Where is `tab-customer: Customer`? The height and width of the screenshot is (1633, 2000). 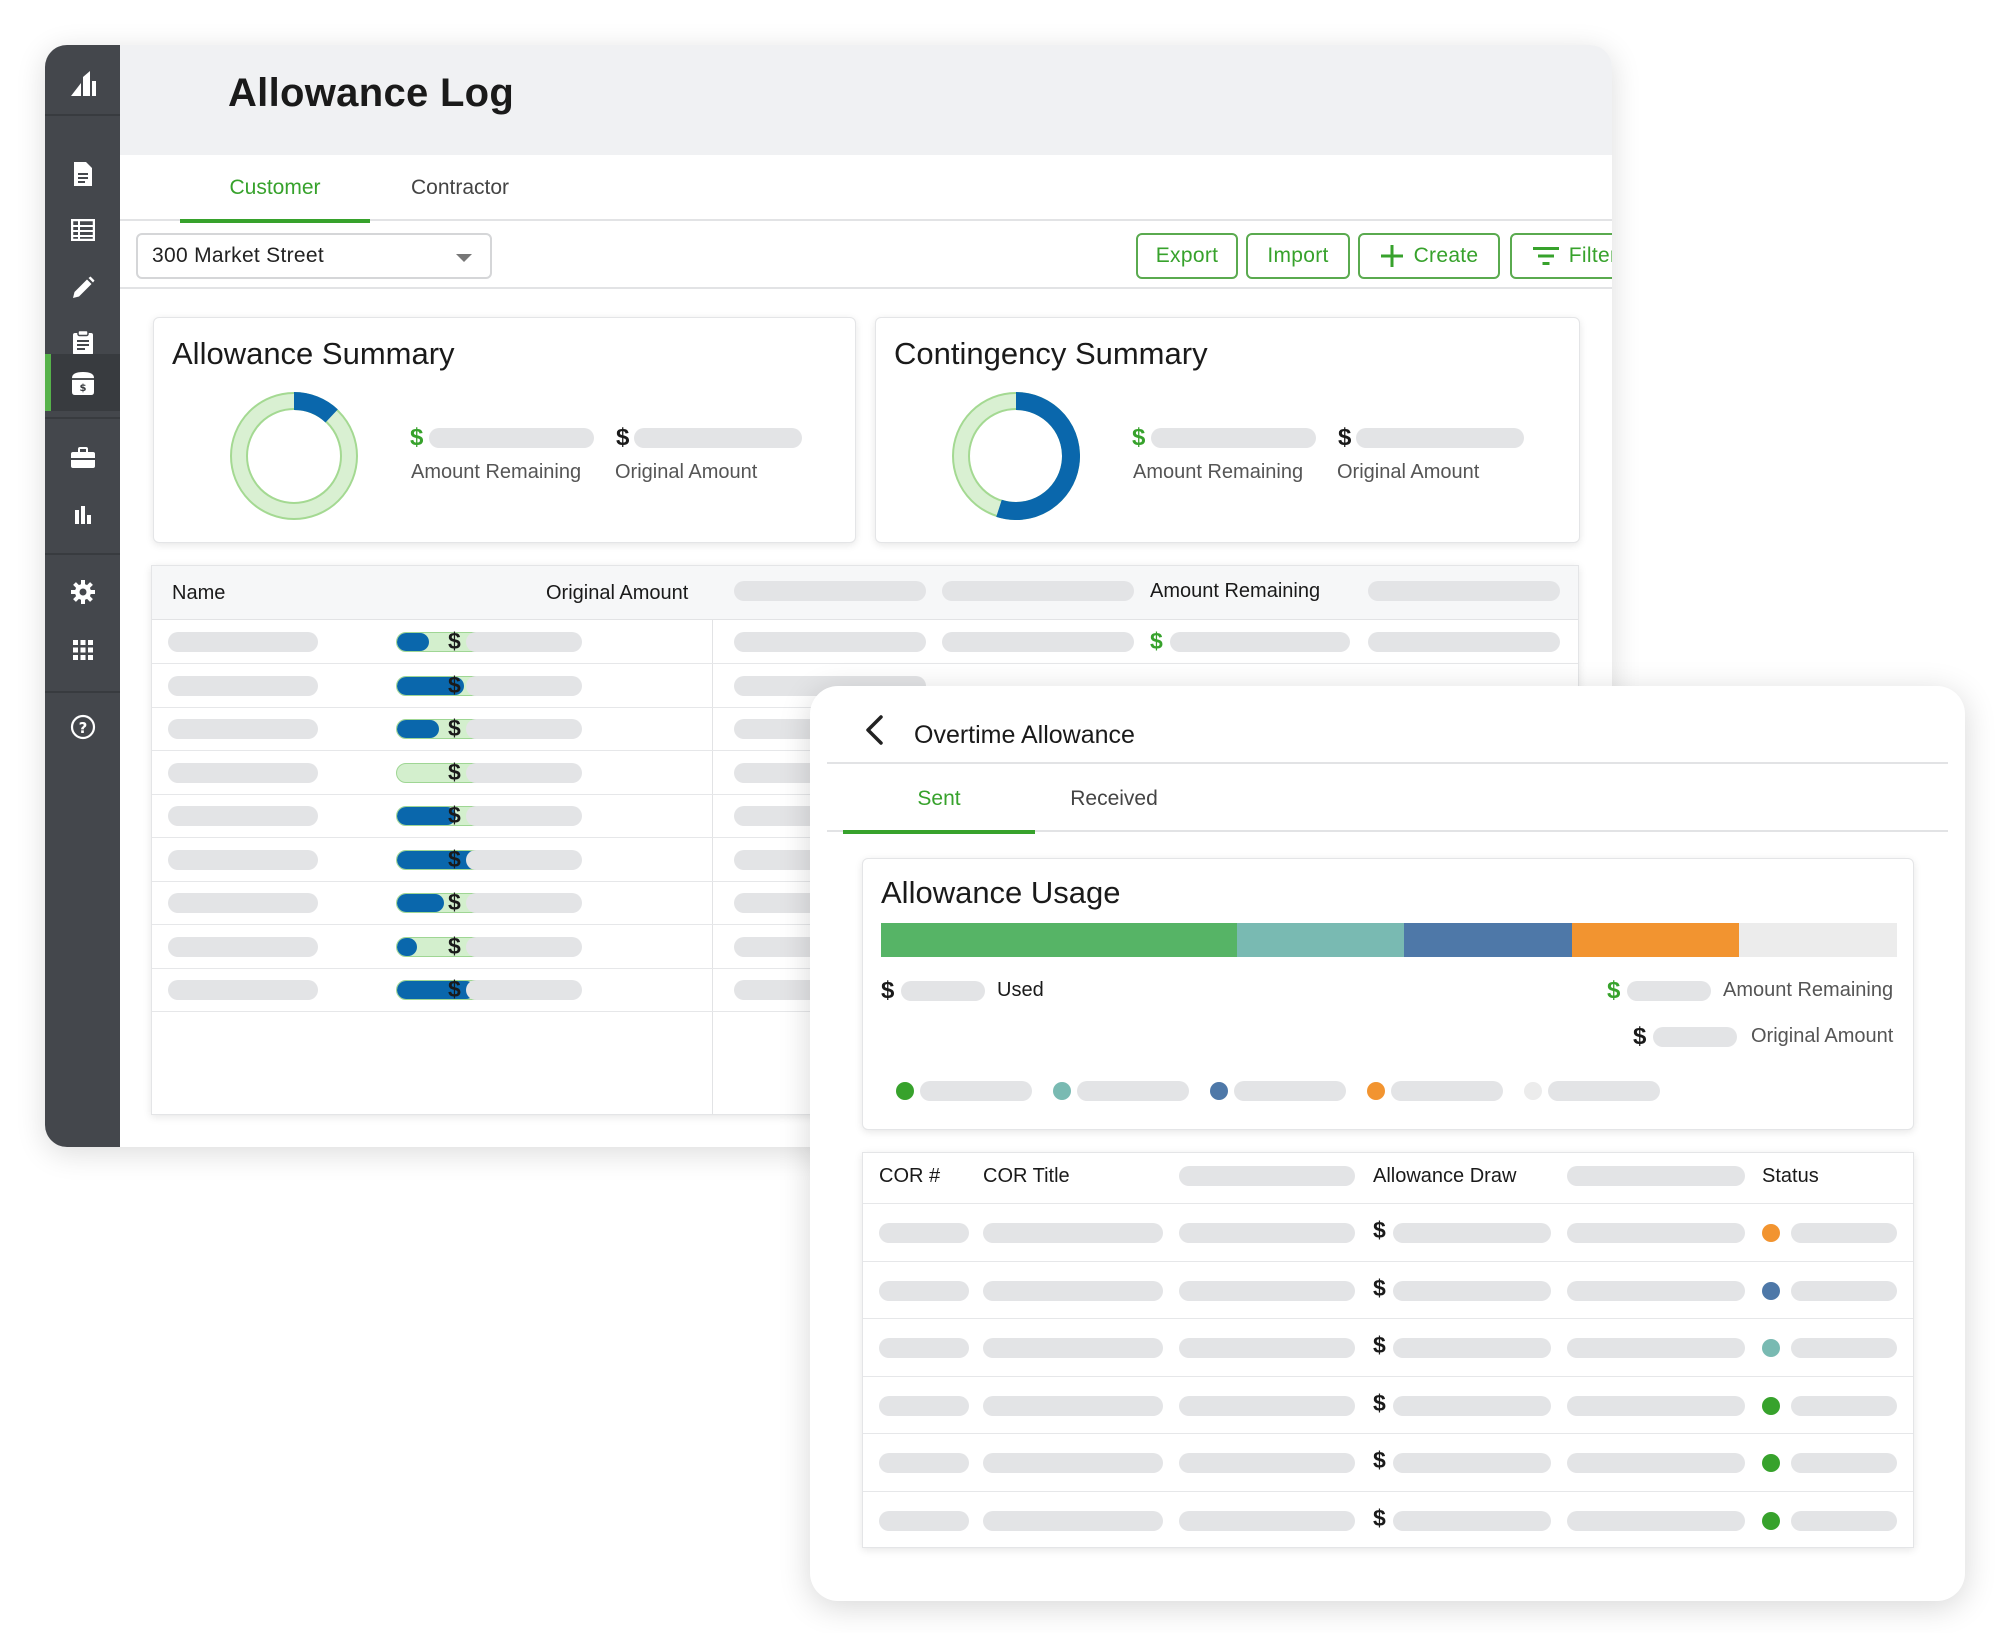 tab-customer: Customer is located at coordinates (275, 189).